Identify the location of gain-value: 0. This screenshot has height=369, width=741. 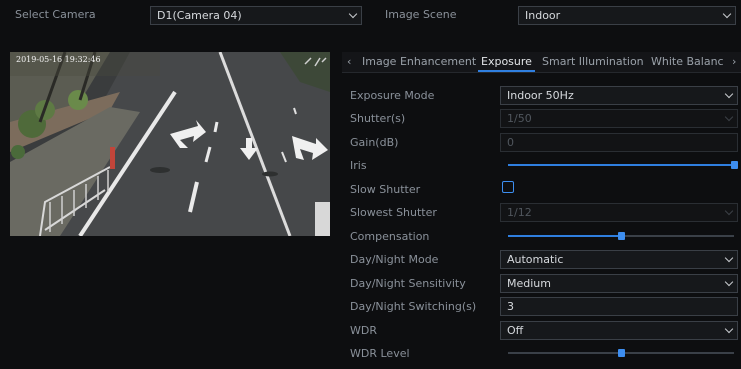
(510, 142).